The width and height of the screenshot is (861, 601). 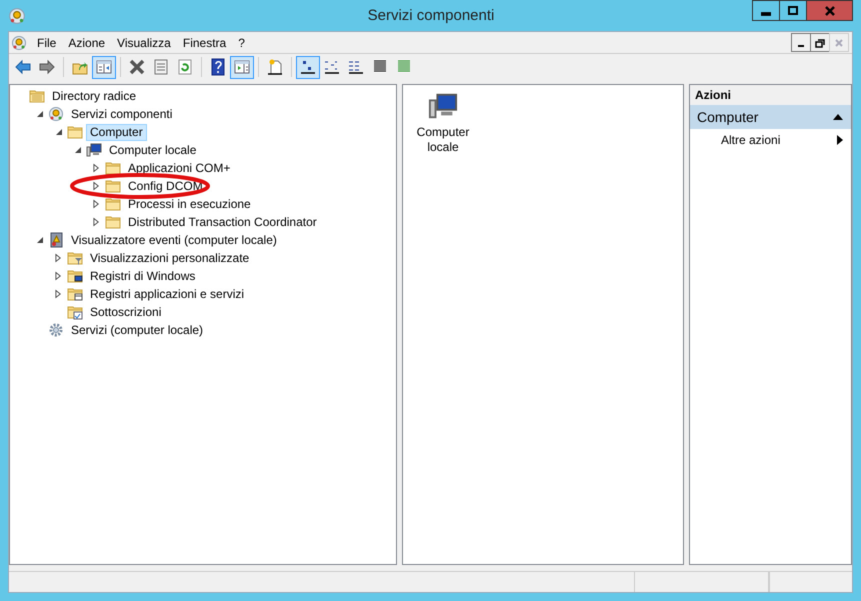 What do you see at coordinates (222, 222) in the screenshot?
I see `tree-item: Distributed Transaction Coordinator` at bounding box center [222, 222].